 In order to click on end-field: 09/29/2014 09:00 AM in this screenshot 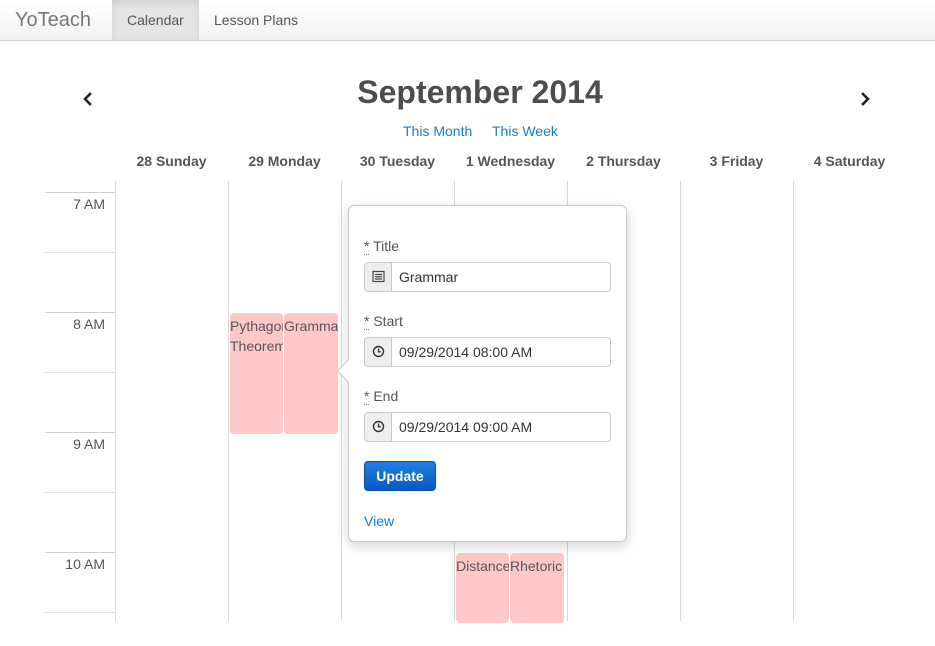, I will do `click(487, 427)`.